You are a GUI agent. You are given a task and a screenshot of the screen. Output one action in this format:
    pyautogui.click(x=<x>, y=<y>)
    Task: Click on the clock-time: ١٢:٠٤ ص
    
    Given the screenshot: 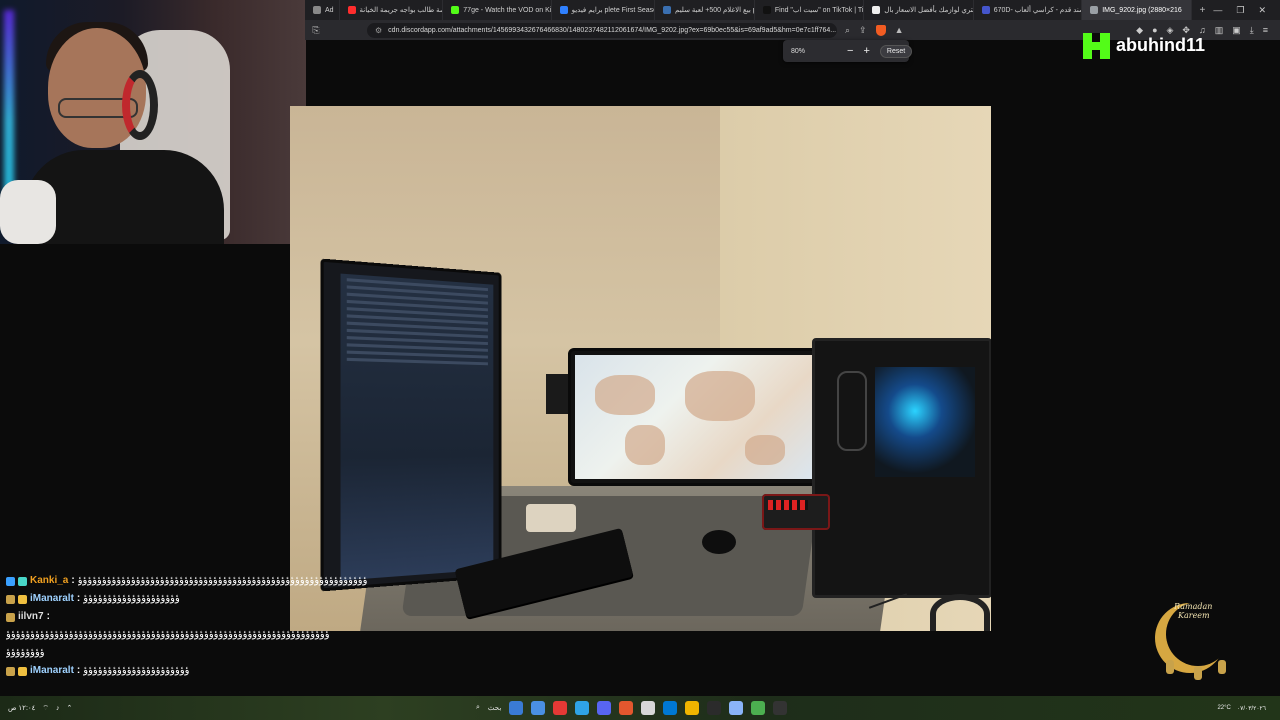 What is the action you would take?
    pyautogui.click(x=21, y=708)
    